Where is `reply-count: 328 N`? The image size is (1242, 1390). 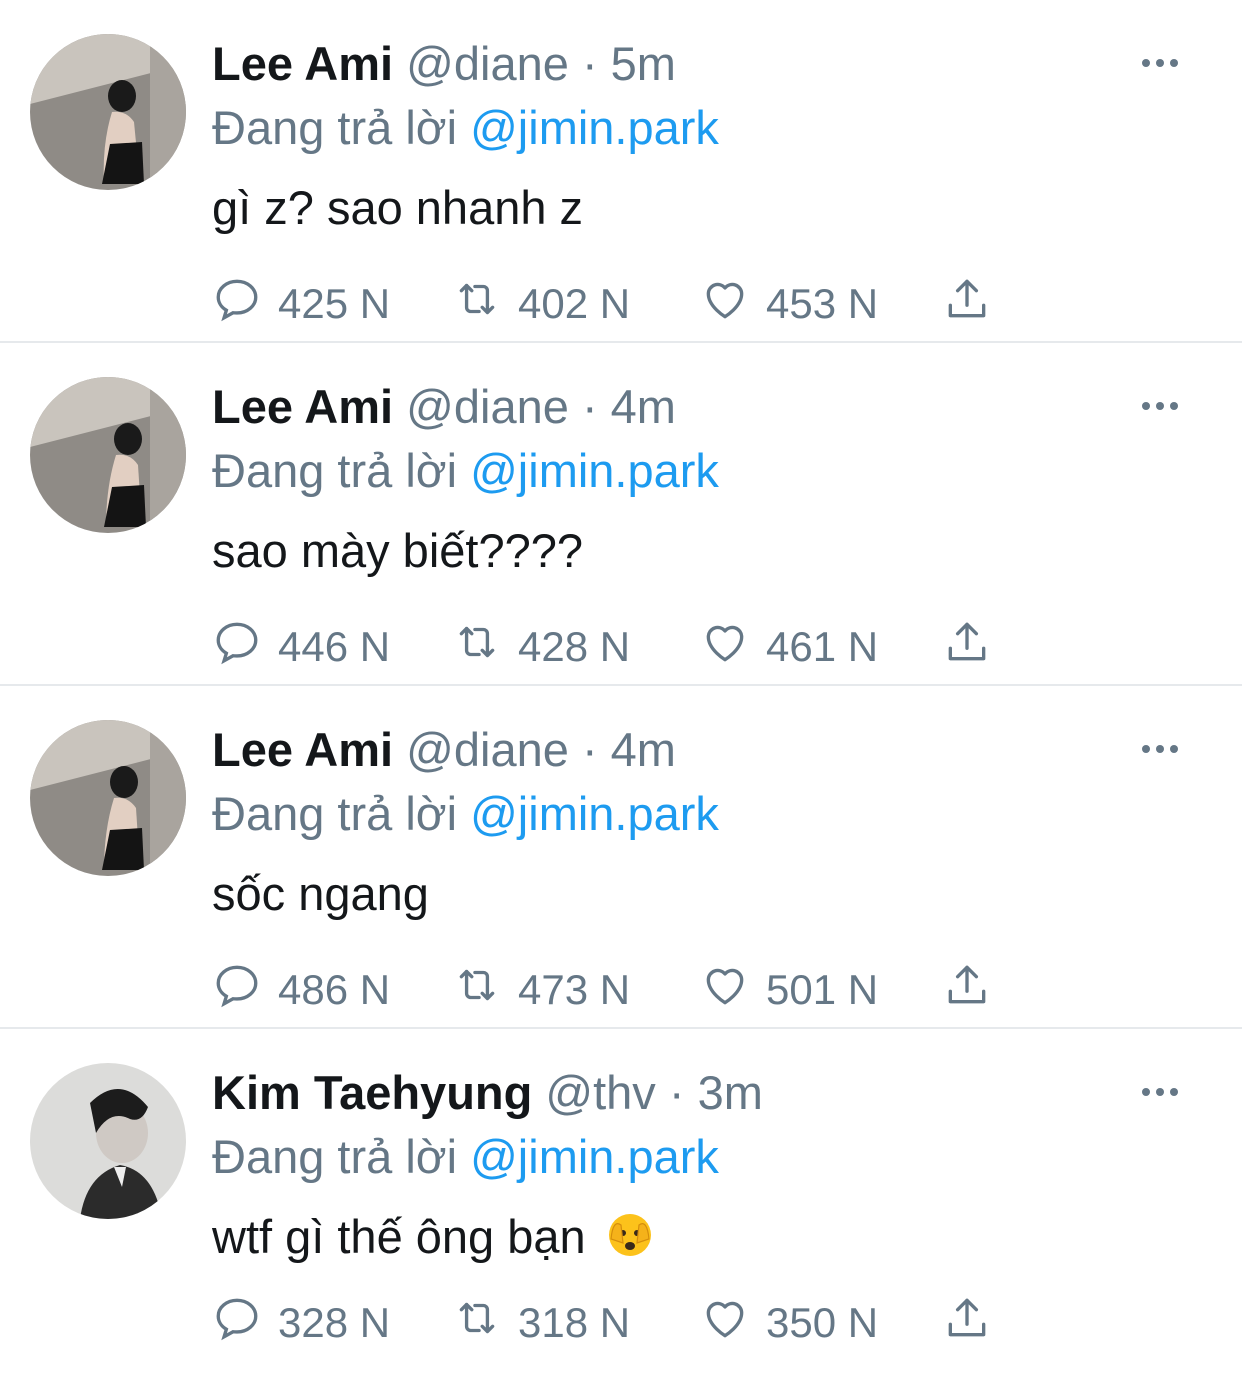
reply-count: 328 N is located at coordinates (334, 1322).